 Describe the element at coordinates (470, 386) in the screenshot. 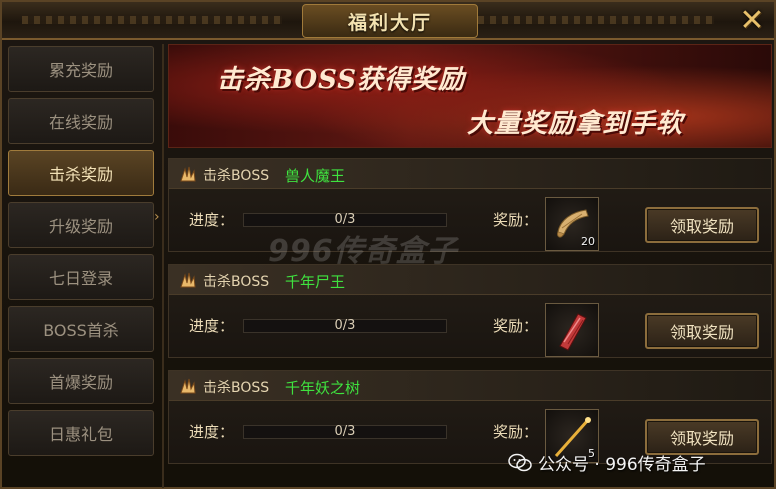

I see `card-header: 击杀BOSS 千年妖之树` at that location.